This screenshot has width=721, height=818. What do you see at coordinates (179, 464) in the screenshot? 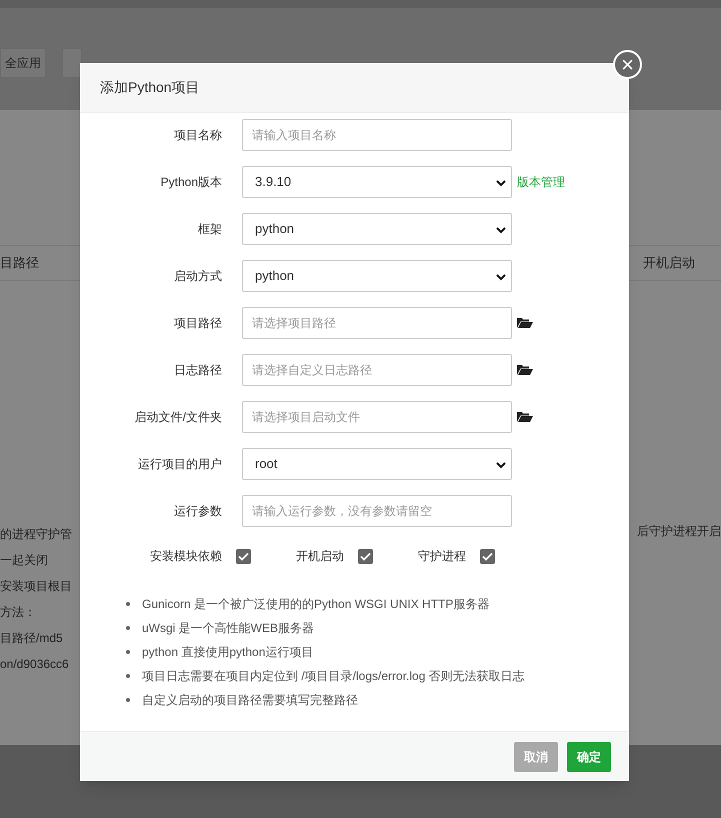
I see `field-label: 运行项目的用户` at bounding box center [179, 464].